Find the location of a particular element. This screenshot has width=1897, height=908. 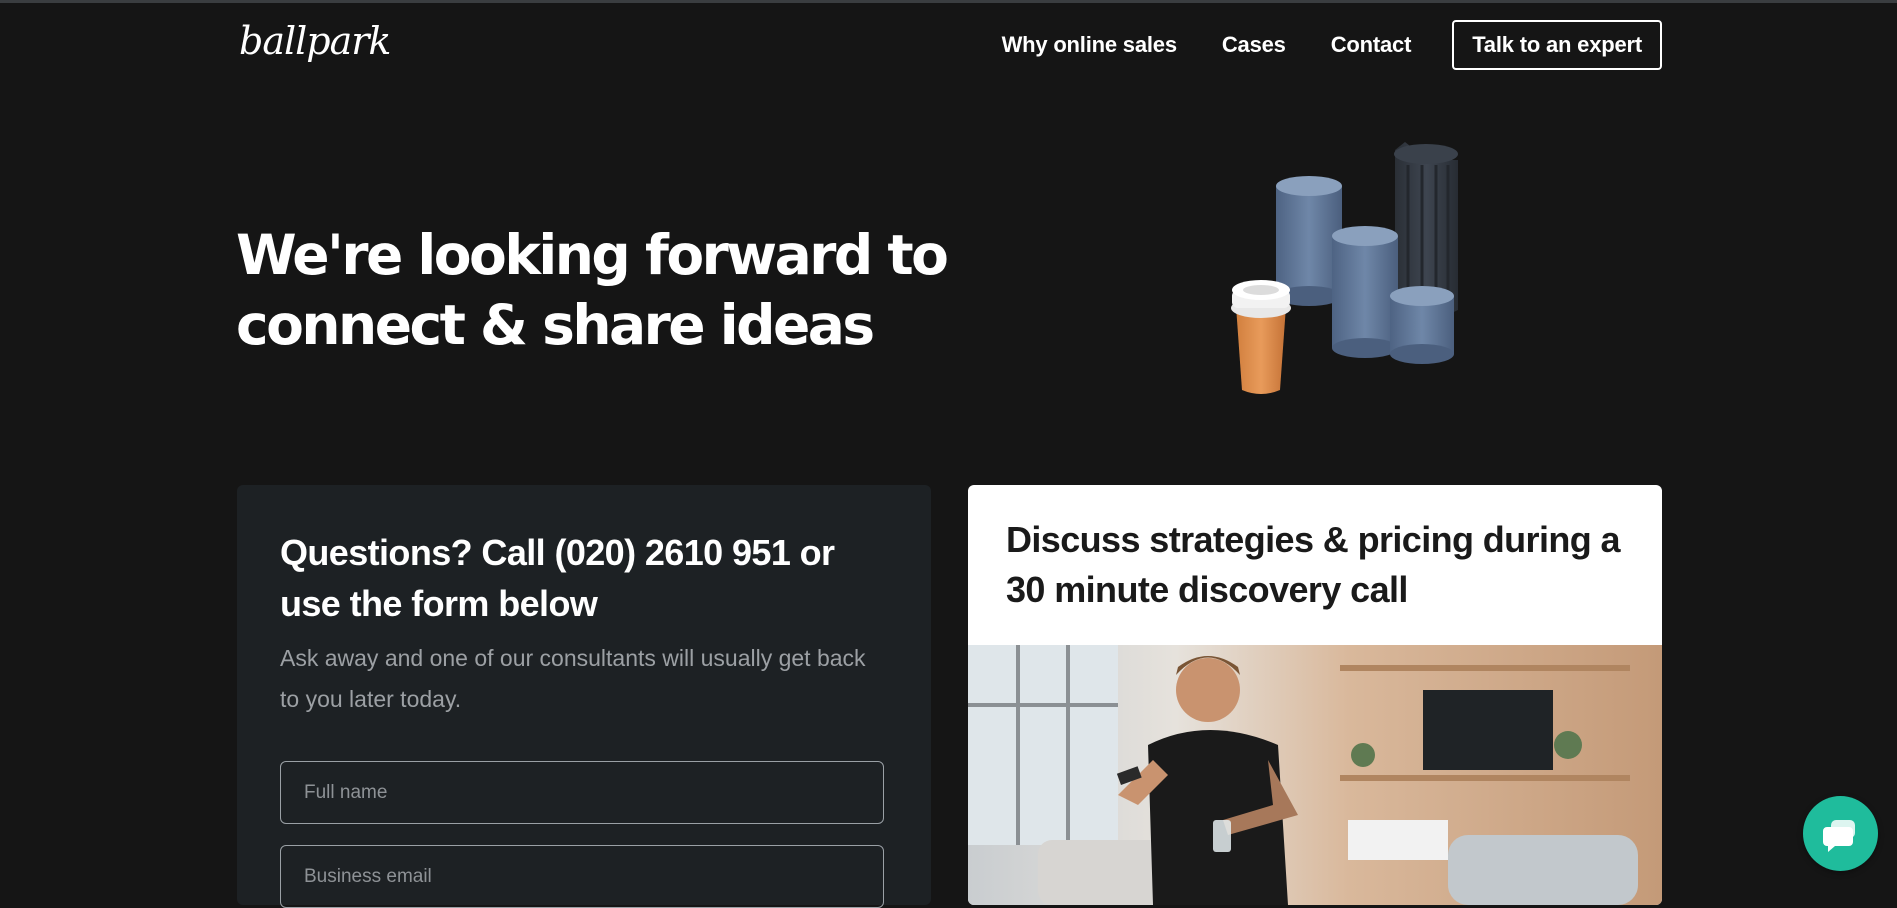

coffee-cup-shape is located at coordinates (1261, 337).